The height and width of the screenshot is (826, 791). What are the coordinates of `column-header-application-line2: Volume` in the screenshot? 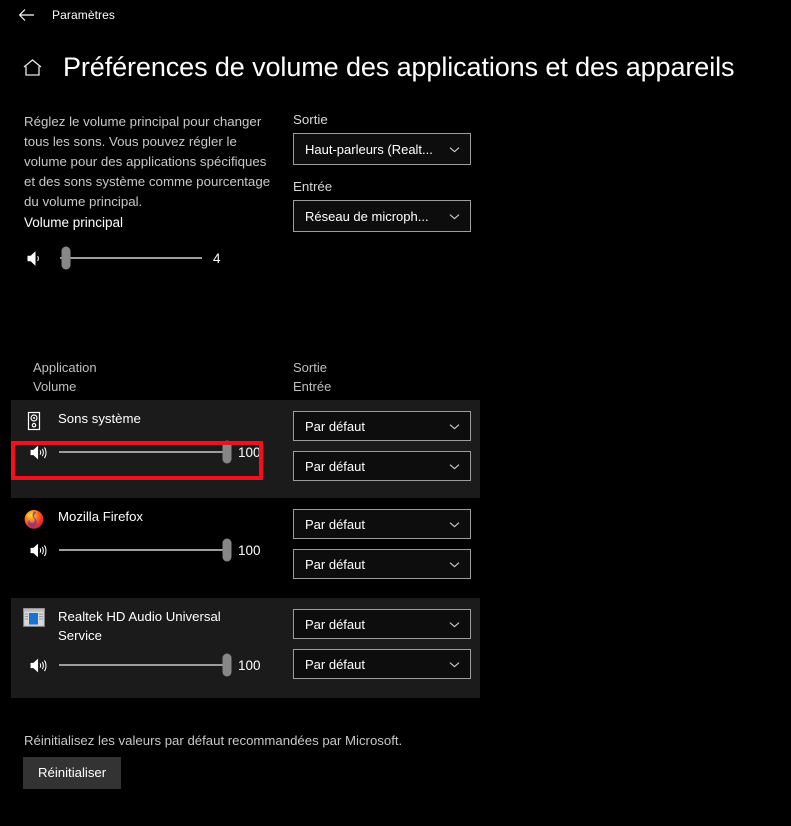 It's located at (55, 386).